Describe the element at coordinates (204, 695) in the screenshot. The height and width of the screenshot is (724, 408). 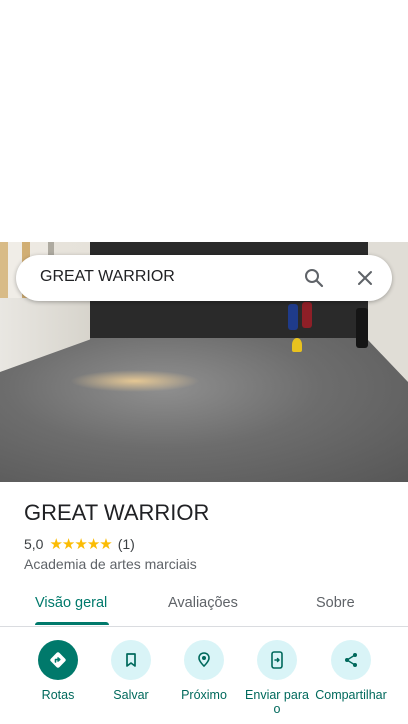
I see `nearby-label: Próximo` at that location.